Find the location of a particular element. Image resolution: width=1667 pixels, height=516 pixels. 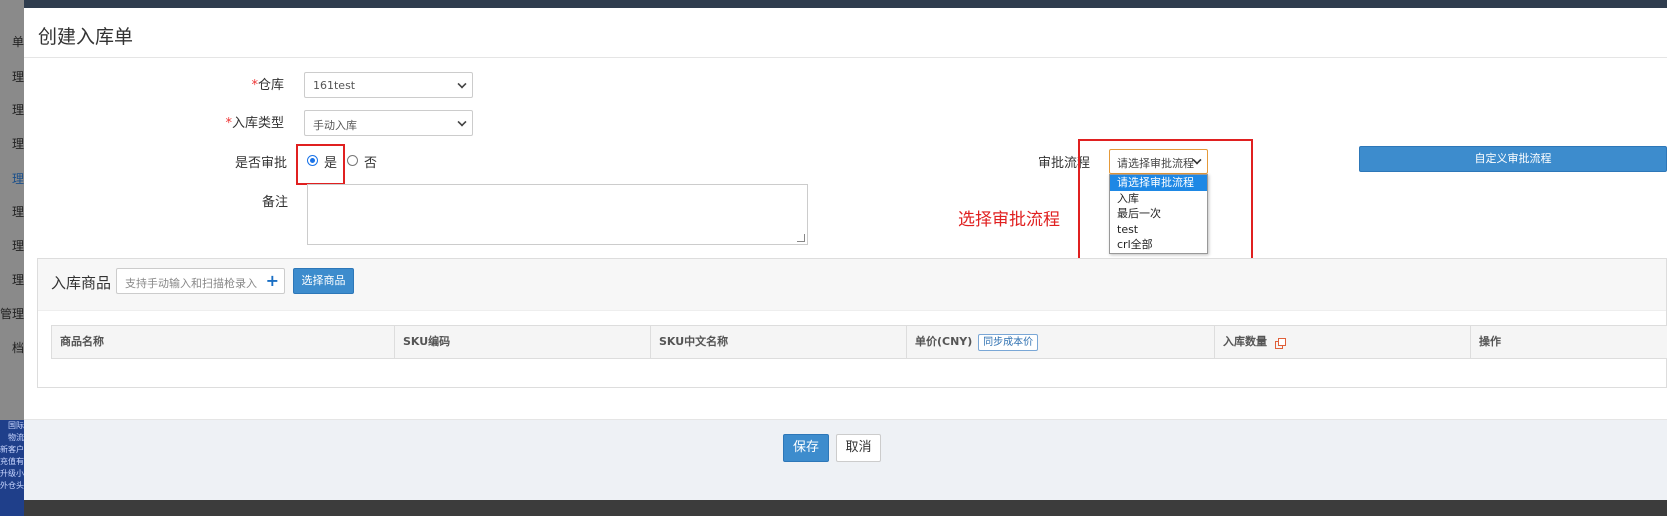

scan-input: 支持手动输入和扫描枪录入 + is located at coordinates (200, 281).